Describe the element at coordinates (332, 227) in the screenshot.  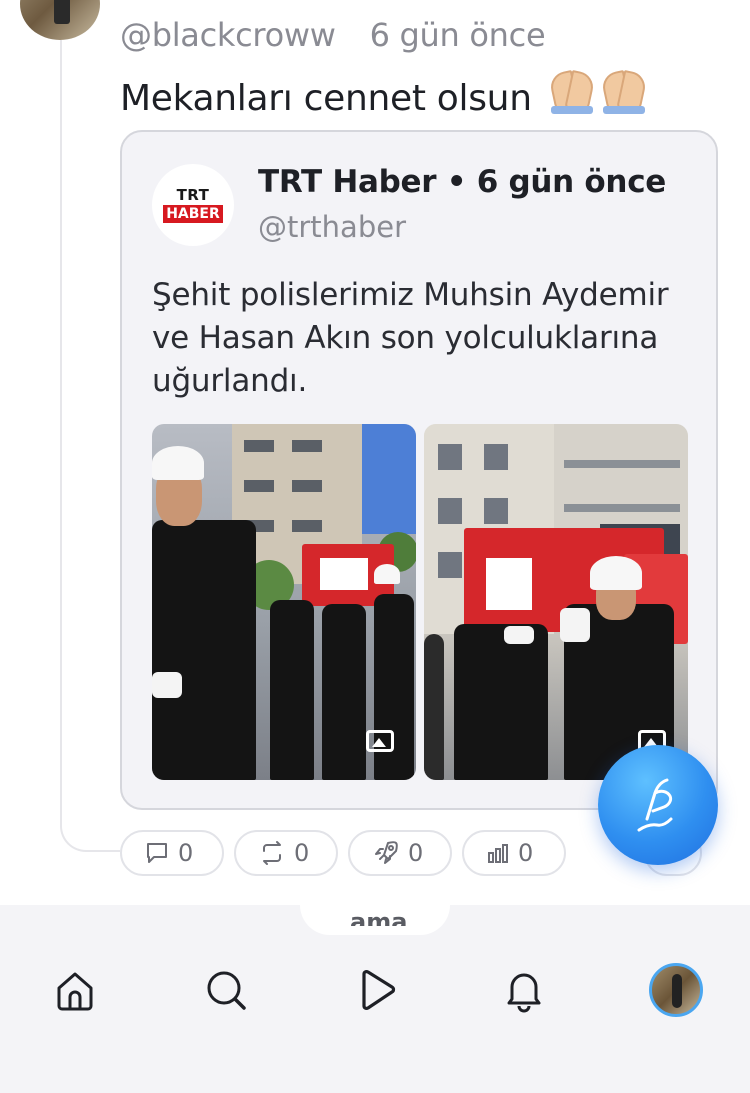
I see `quoted-author-handle: @trthaber` at that location.